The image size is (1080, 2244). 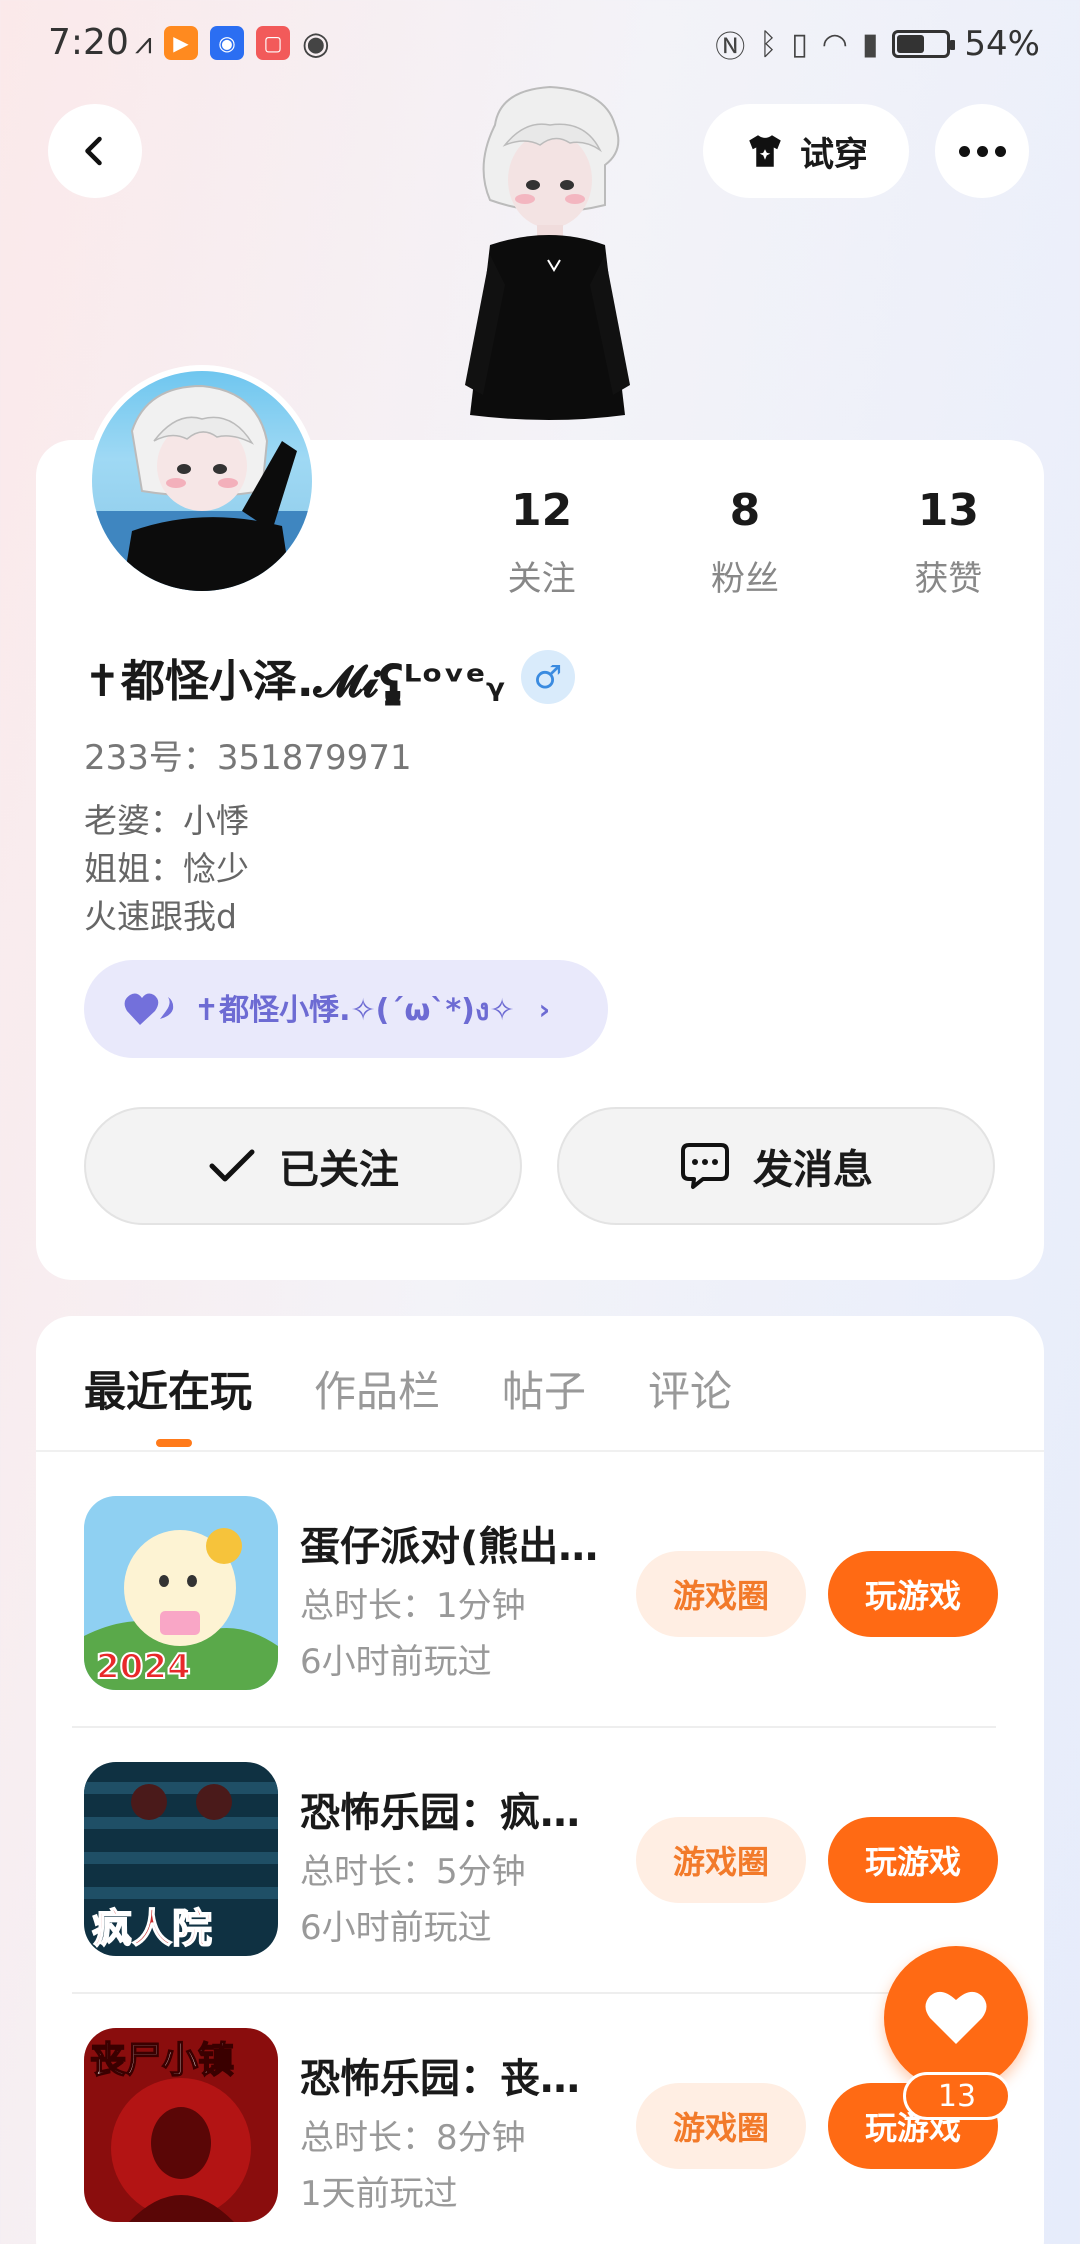 I want to click on stat-likes-value: 13, so click(x=948, y=510).